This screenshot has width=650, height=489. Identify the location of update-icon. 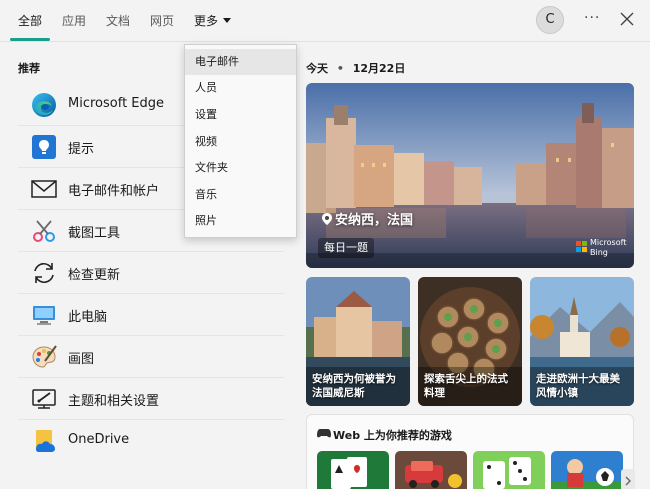
(44, 273).